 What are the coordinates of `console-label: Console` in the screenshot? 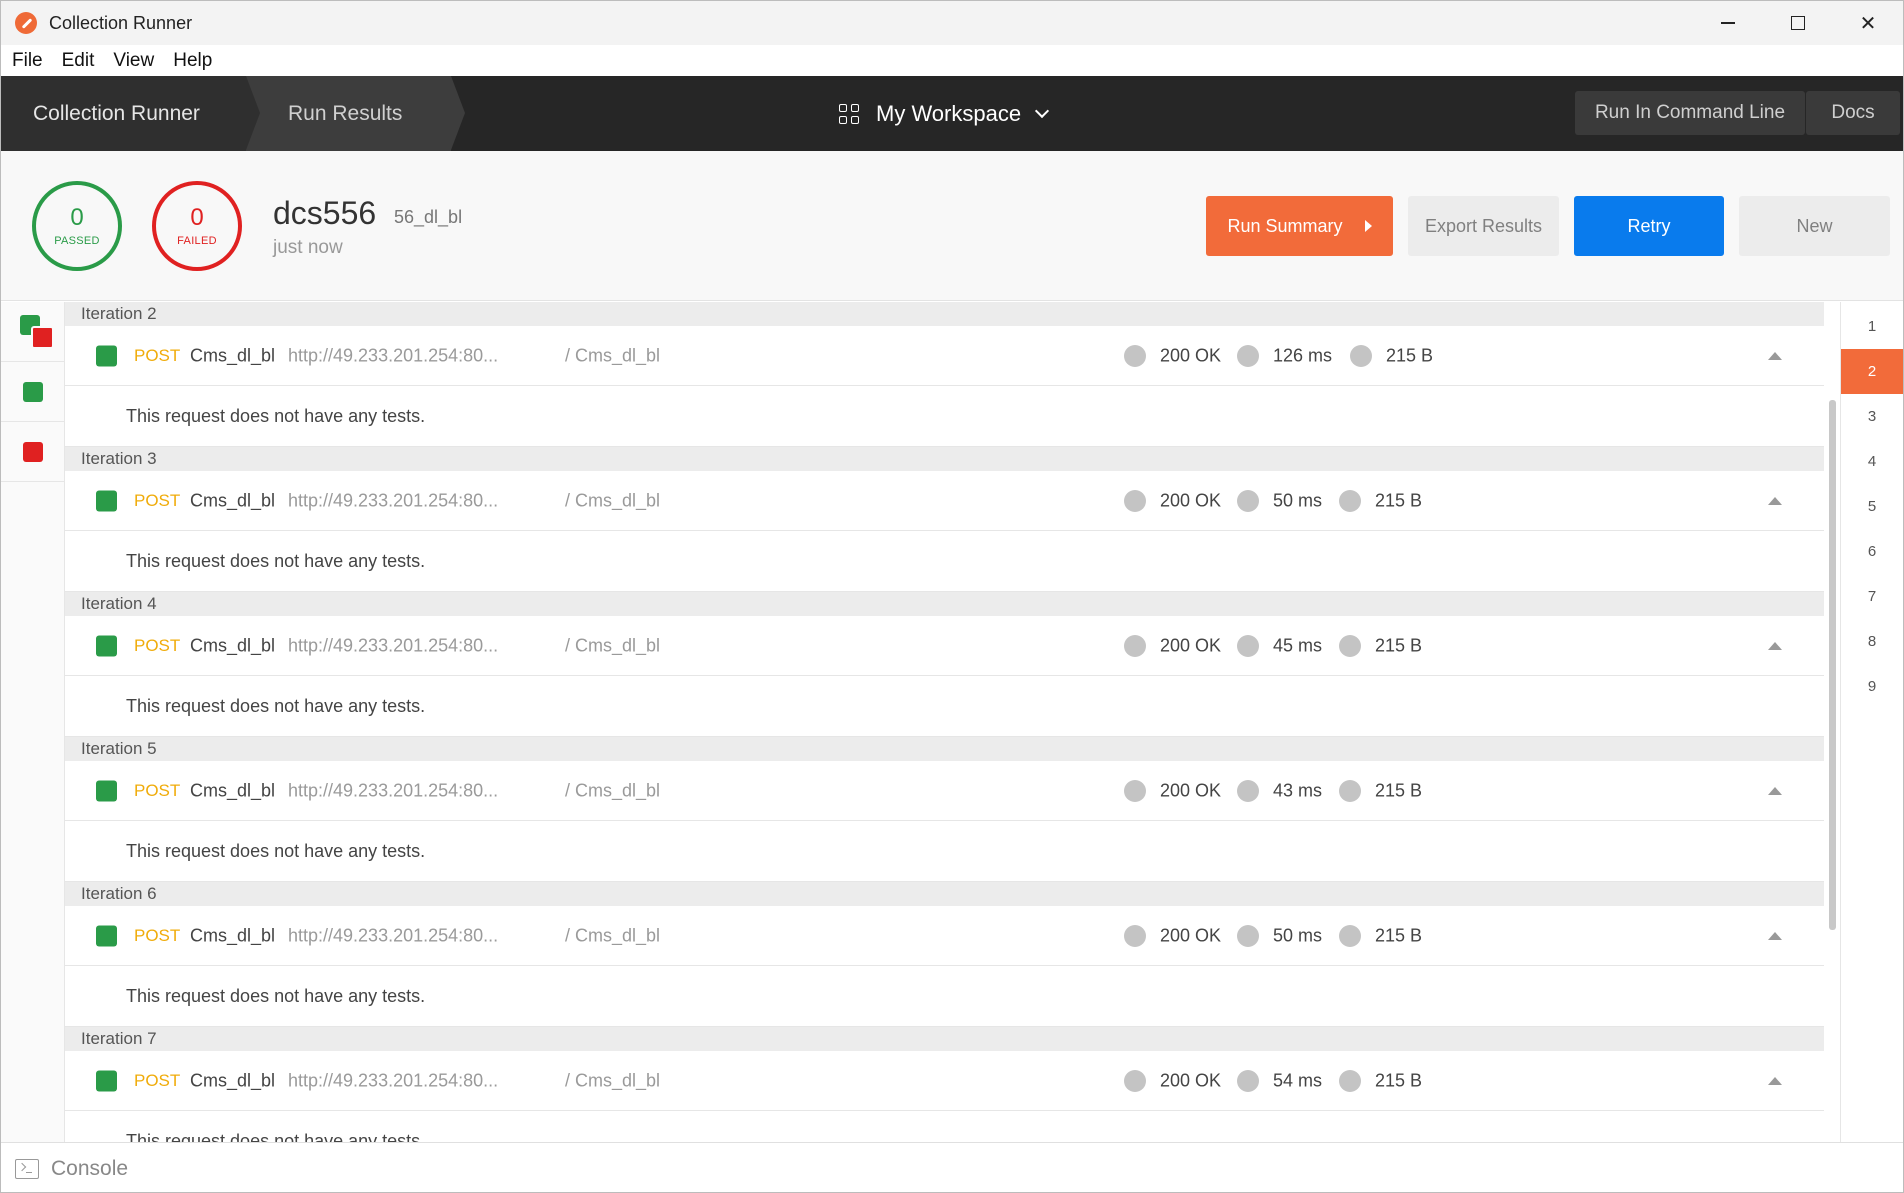 It's located at (90, 1168).